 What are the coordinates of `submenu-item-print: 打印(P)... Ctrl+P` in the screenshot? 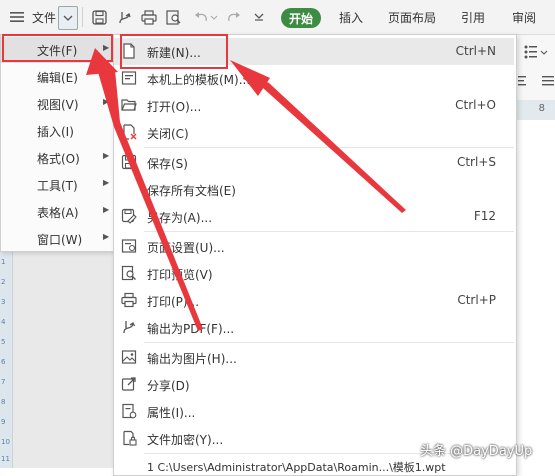 It's located at (314, 300).